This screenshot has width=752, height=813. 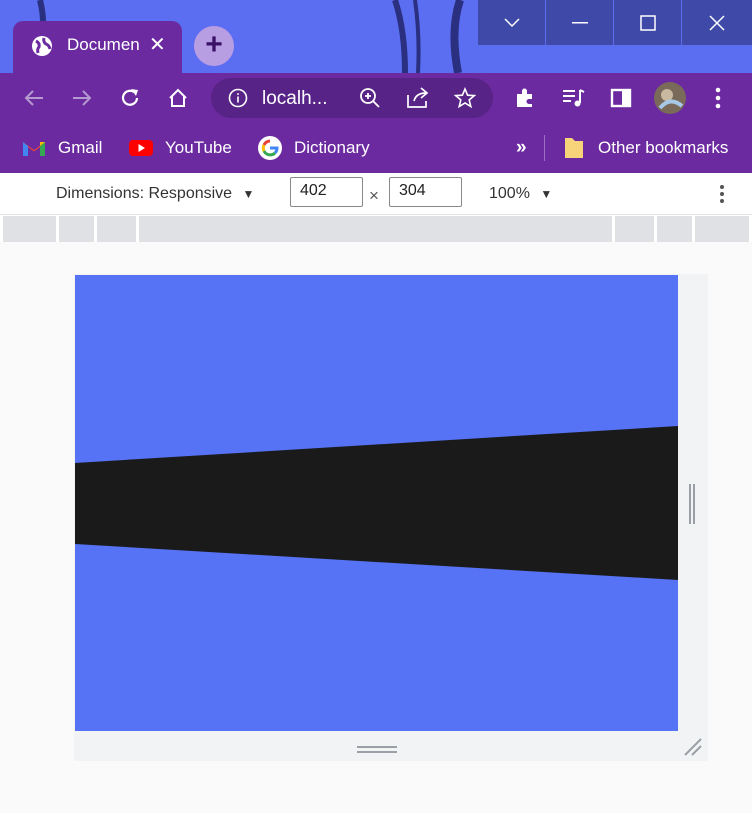 What do you see at coordinates (376, 229) in the screenshot?
I see `media-query-ruler` at bounding box center [376, 229].